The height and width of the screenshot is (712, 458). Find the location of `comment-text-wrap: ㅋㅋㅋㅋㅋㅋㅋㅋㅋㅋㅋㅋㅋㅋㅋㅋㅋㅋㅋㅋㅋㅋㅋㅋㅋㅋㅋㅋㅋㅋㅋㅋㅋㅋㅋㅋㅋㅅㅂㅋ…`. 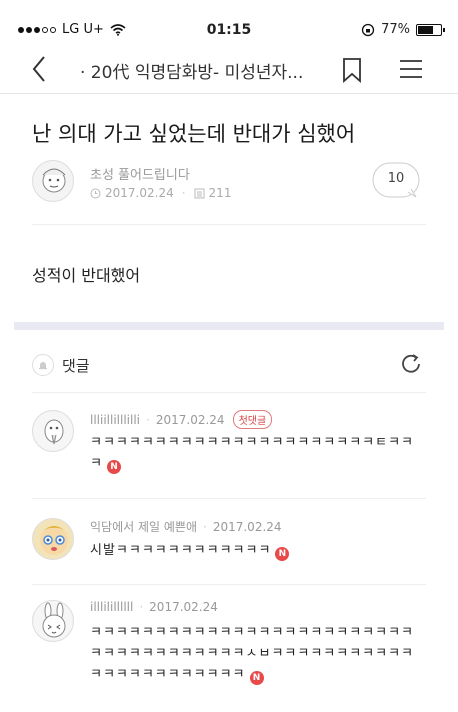

comment-text-wrap: ㅋㅋㅋㅋㅋㅋㅋㅋㅋㅋㅋㅋㅋㅋㅋㅋㅋㅋㅋㅋㅋㅋㅋㅋㅋㅋㅋㅋㅋㅋㅋㅋㅋㅋㅋㅋㅋㅅㅂㅋ… is located at coordinates (258, 653).